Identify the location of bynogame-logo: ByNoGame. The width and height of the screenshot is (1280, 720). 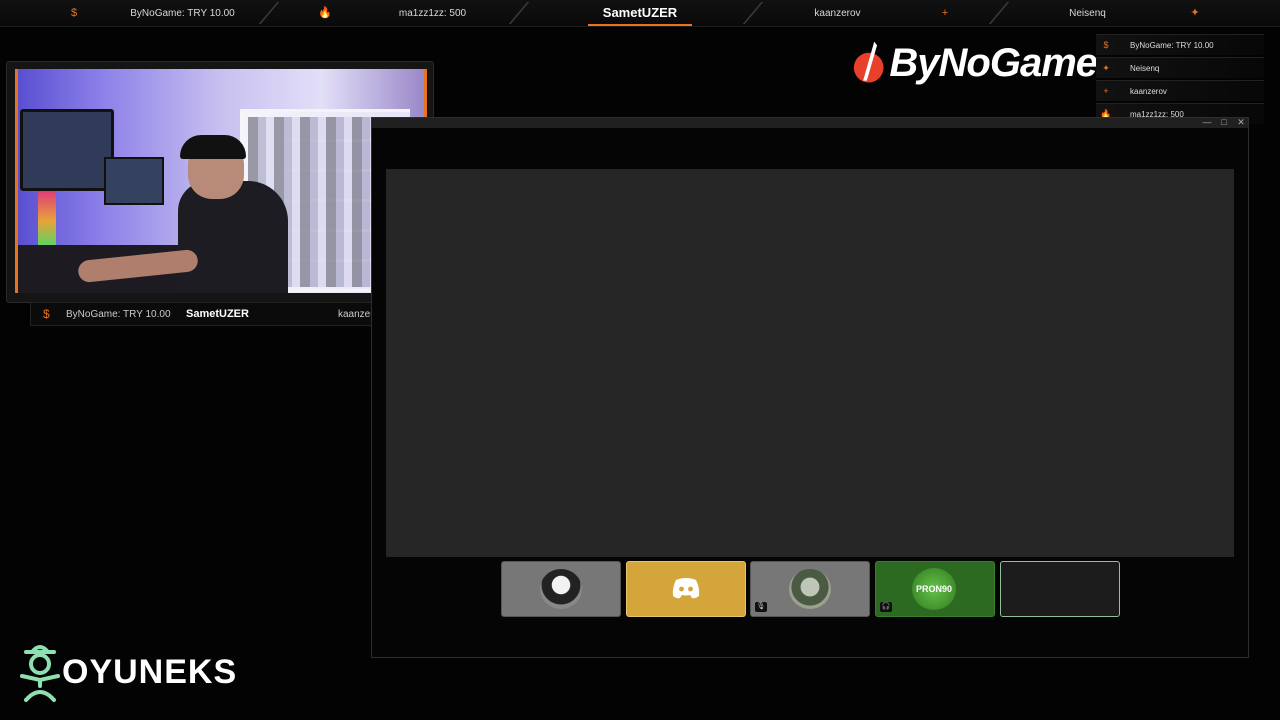
(975, 63).